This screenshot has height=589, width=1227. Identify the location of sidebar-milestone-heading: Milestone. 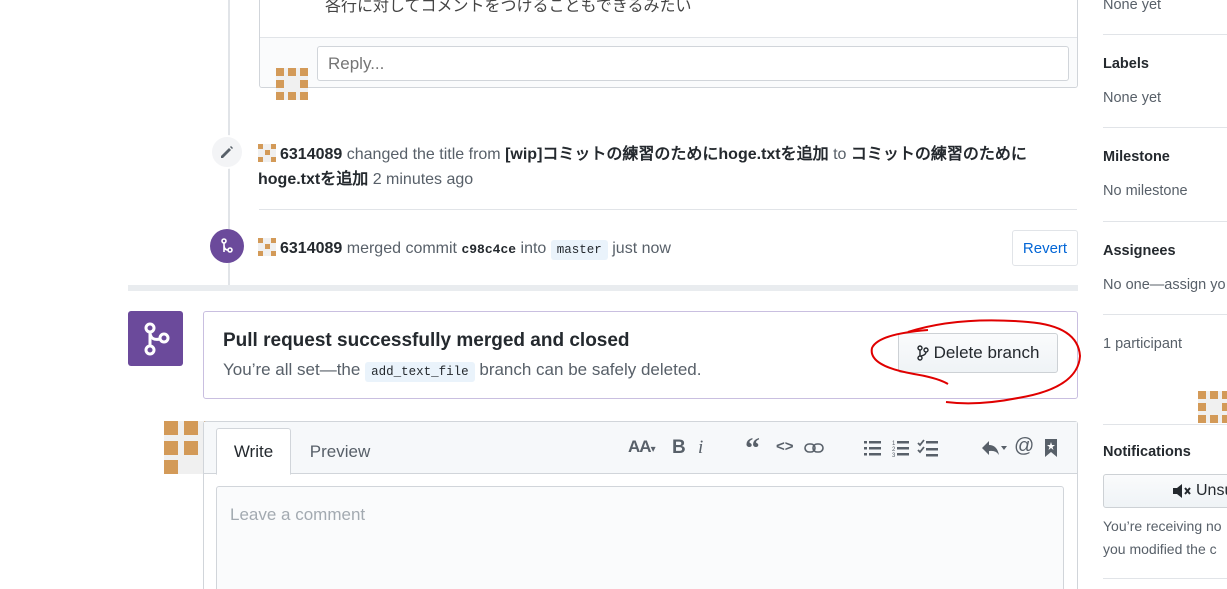
(1136, 157).